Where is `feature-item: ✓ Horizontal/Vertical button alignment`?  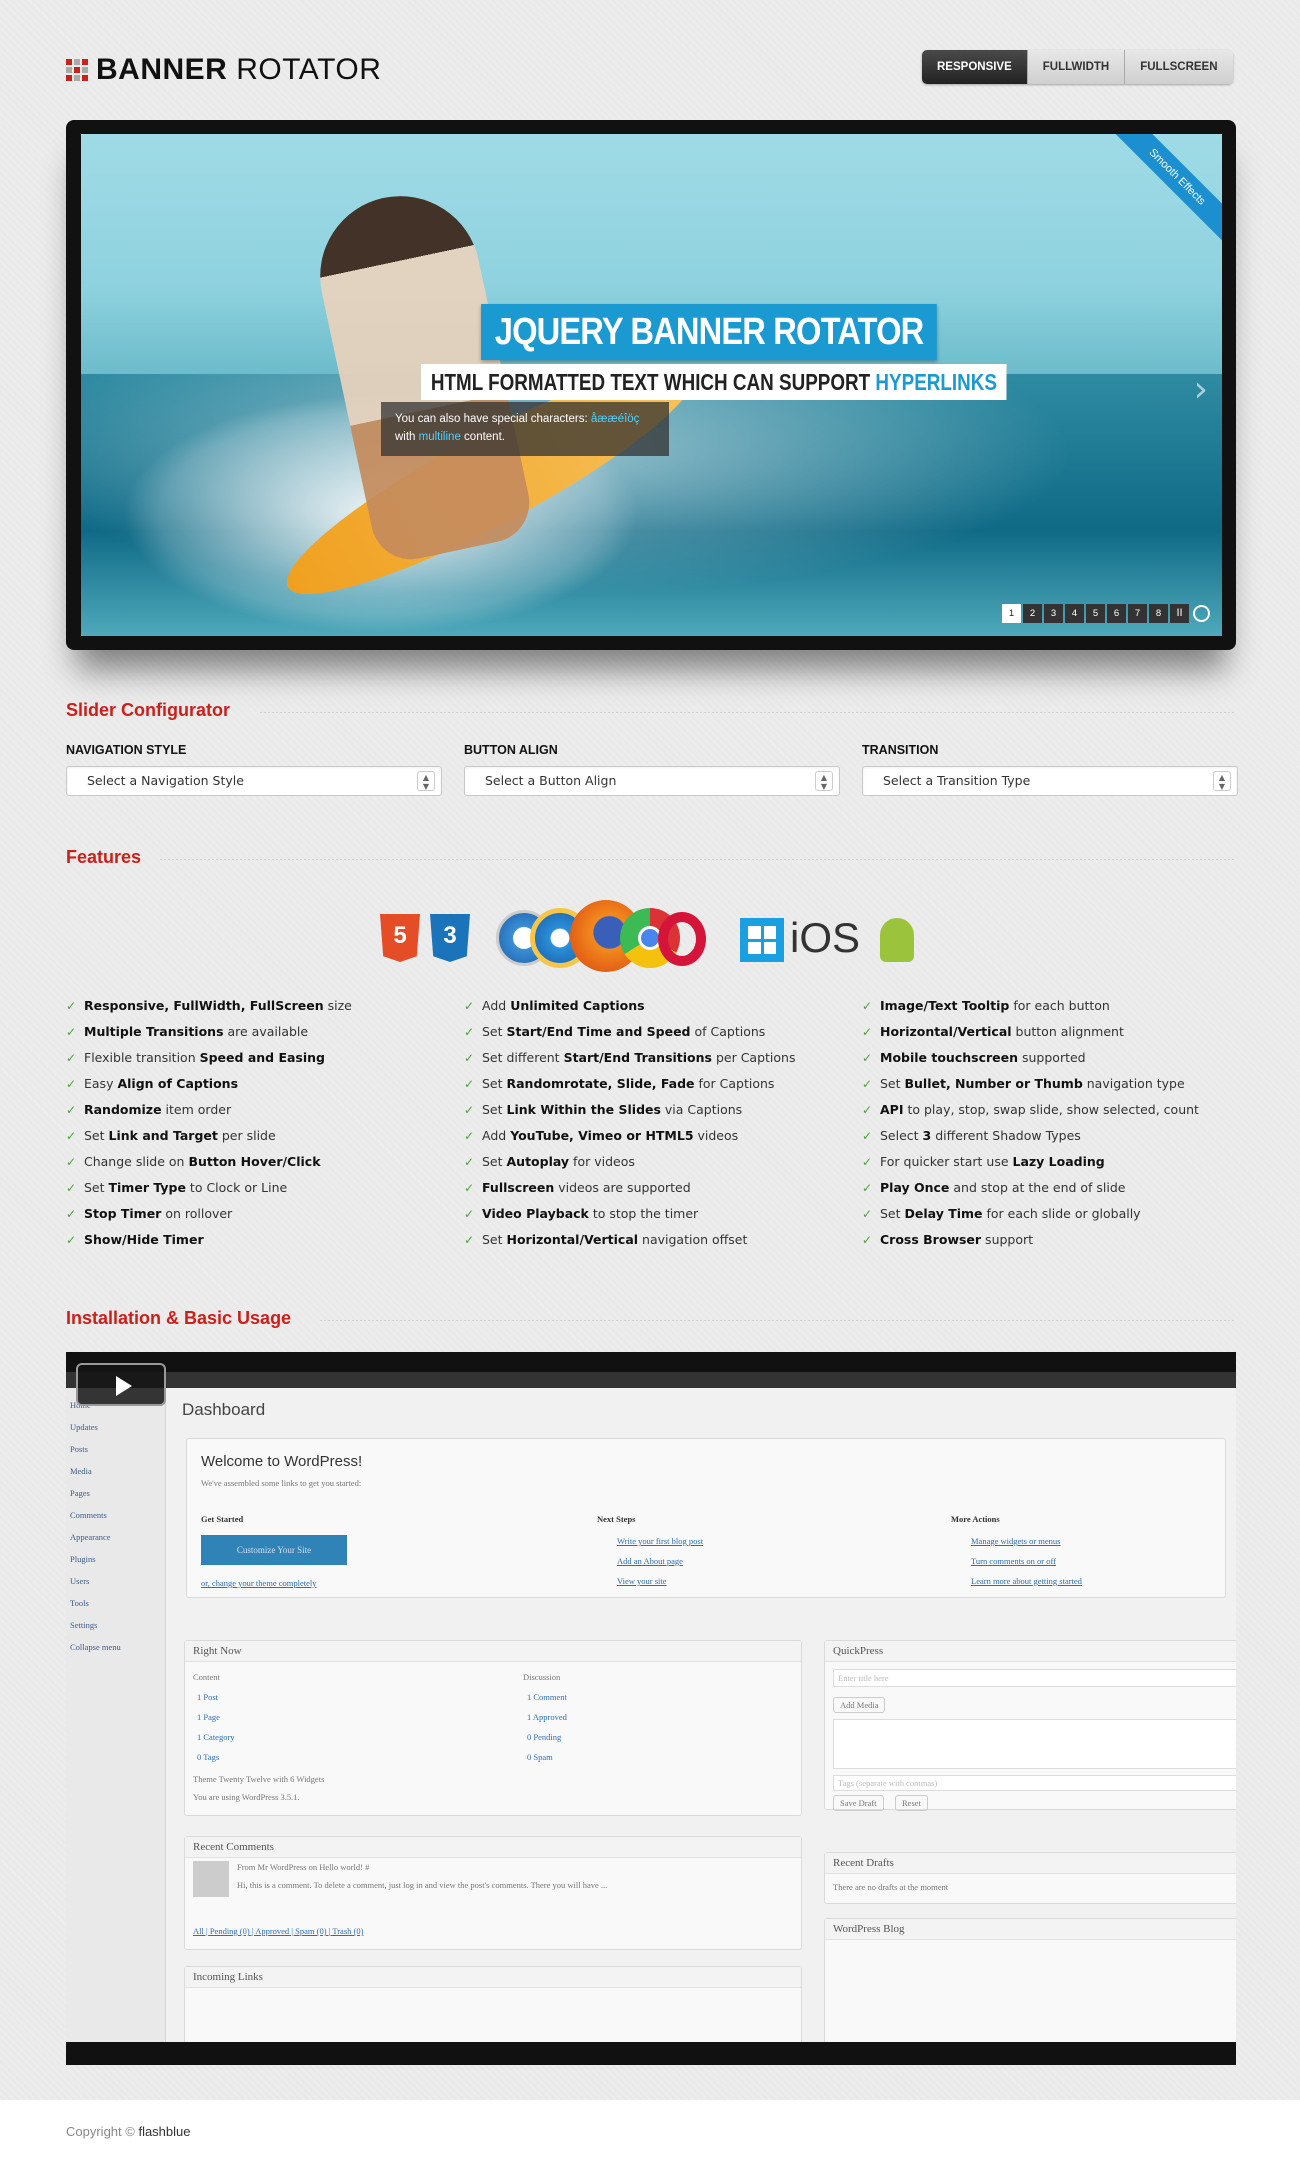
feature-item: ✓ Horizontal/Vertical button alignment is located at coordinates (1057, 1036).